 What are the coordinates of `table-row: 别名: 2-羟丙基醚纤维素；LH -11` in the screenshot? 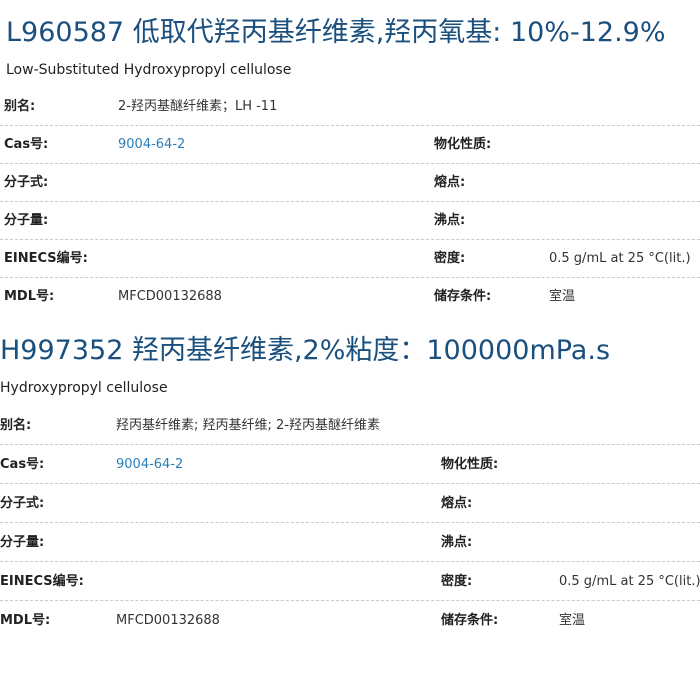 It's located at (350, 107).